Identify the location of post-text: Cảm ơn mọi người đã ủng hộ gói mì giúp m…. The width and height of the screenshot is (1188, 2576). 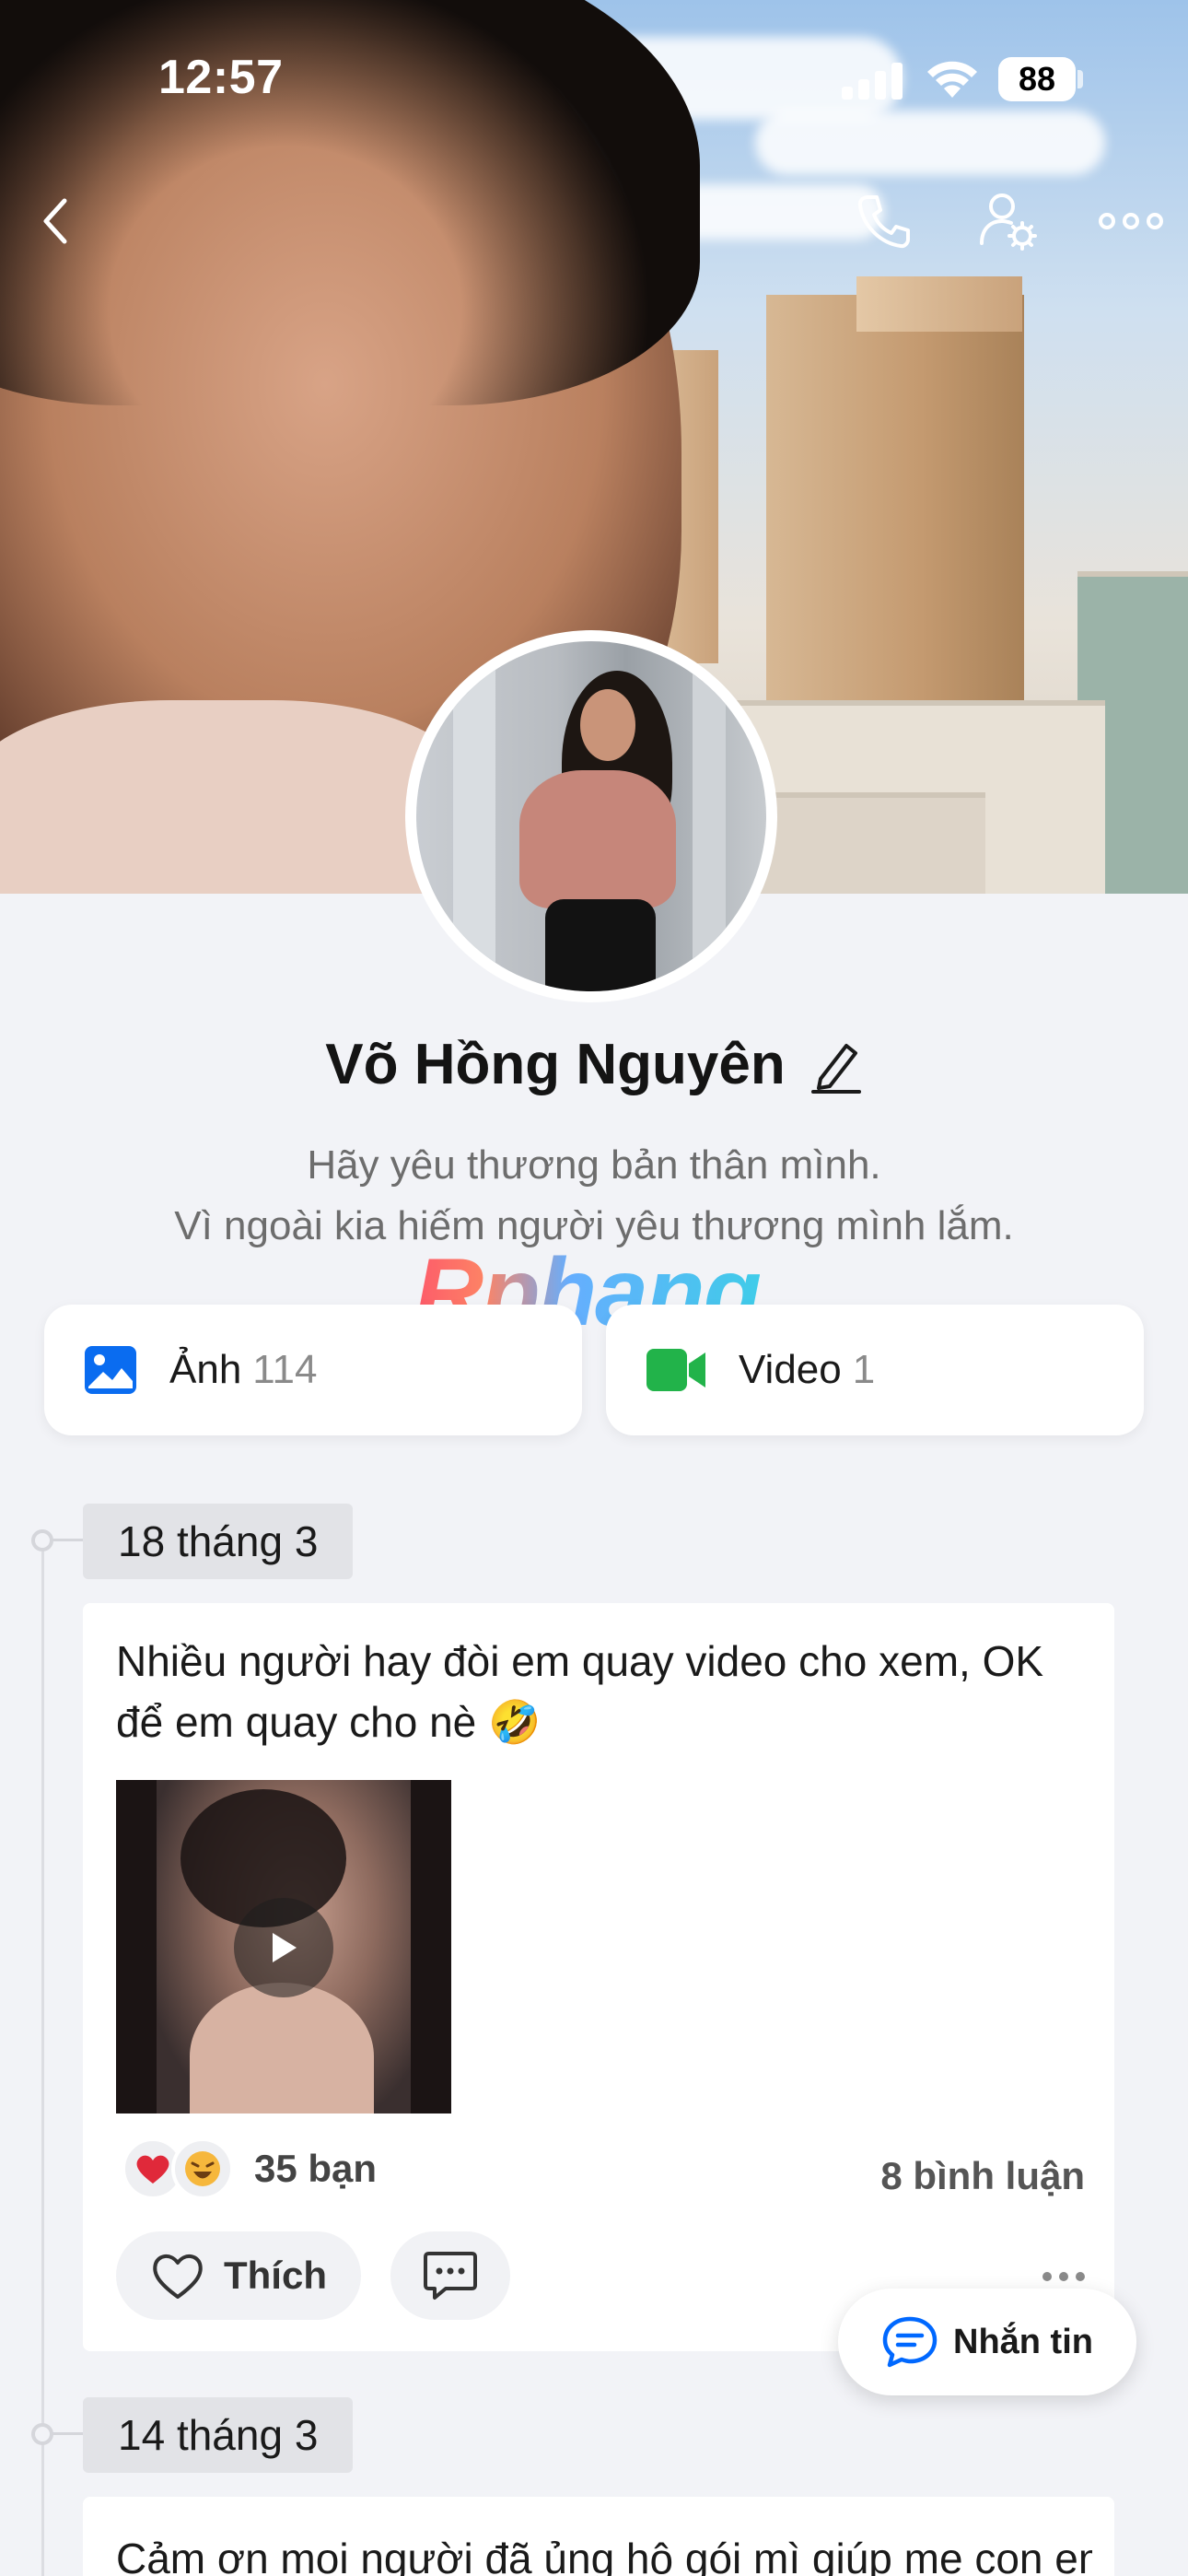
(604, 2555).